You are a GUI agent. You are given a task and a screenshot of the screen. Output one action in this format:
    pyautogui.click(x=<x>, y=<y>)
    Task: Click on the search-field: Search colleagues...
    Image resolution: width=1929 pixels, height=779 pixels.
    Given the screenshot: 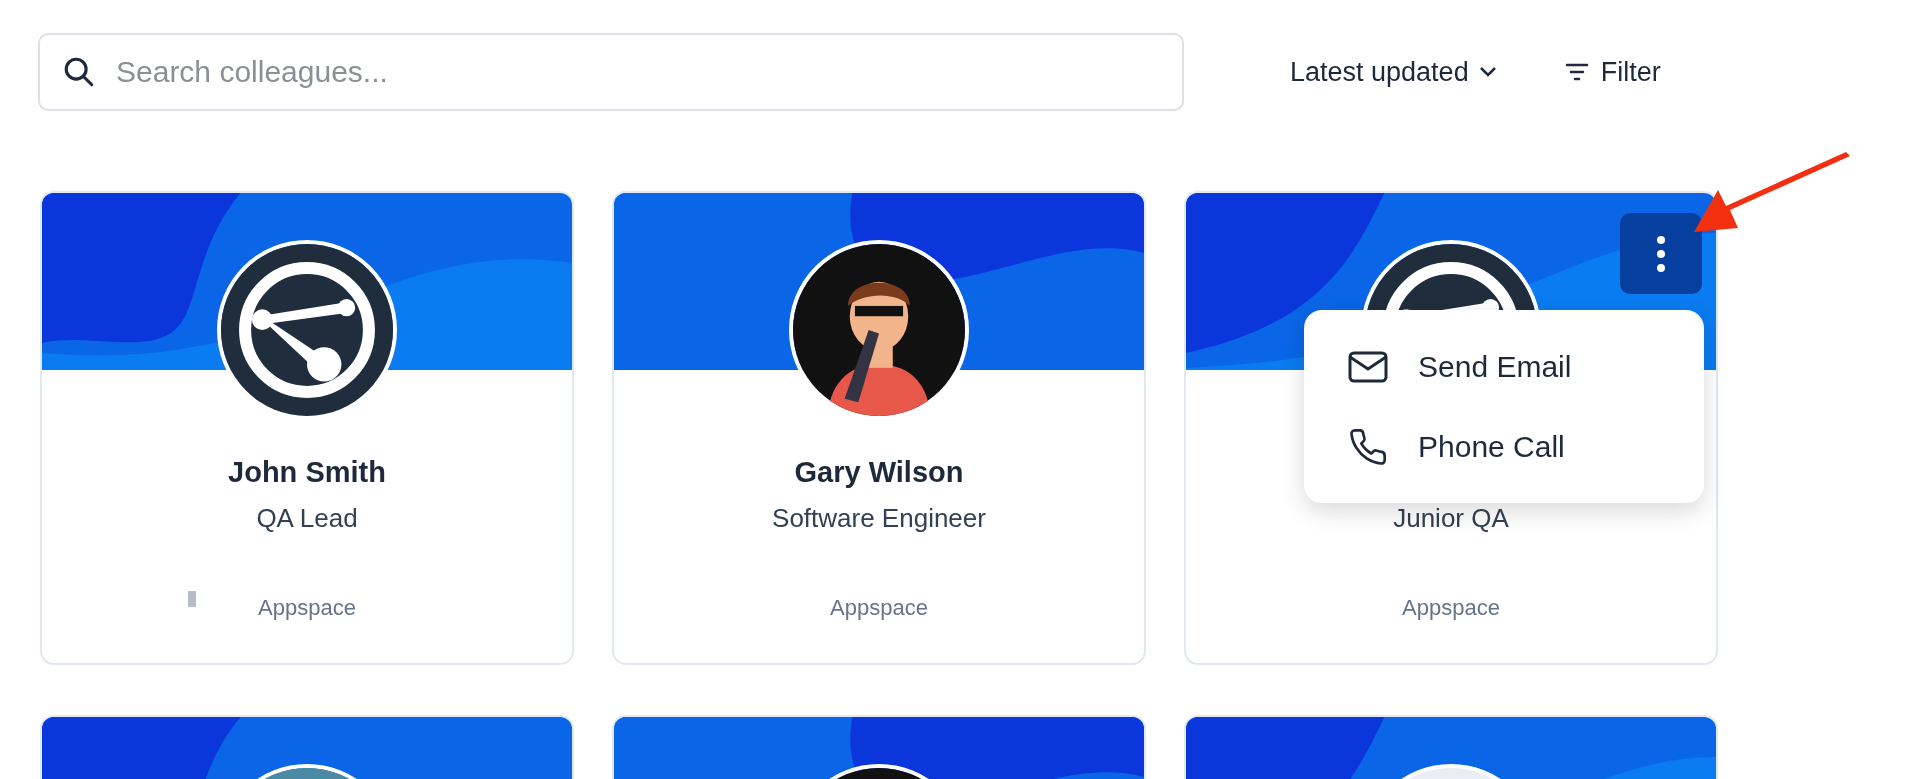 What is the action you would take?
    pyautogui.click(x=611, y=72)
    